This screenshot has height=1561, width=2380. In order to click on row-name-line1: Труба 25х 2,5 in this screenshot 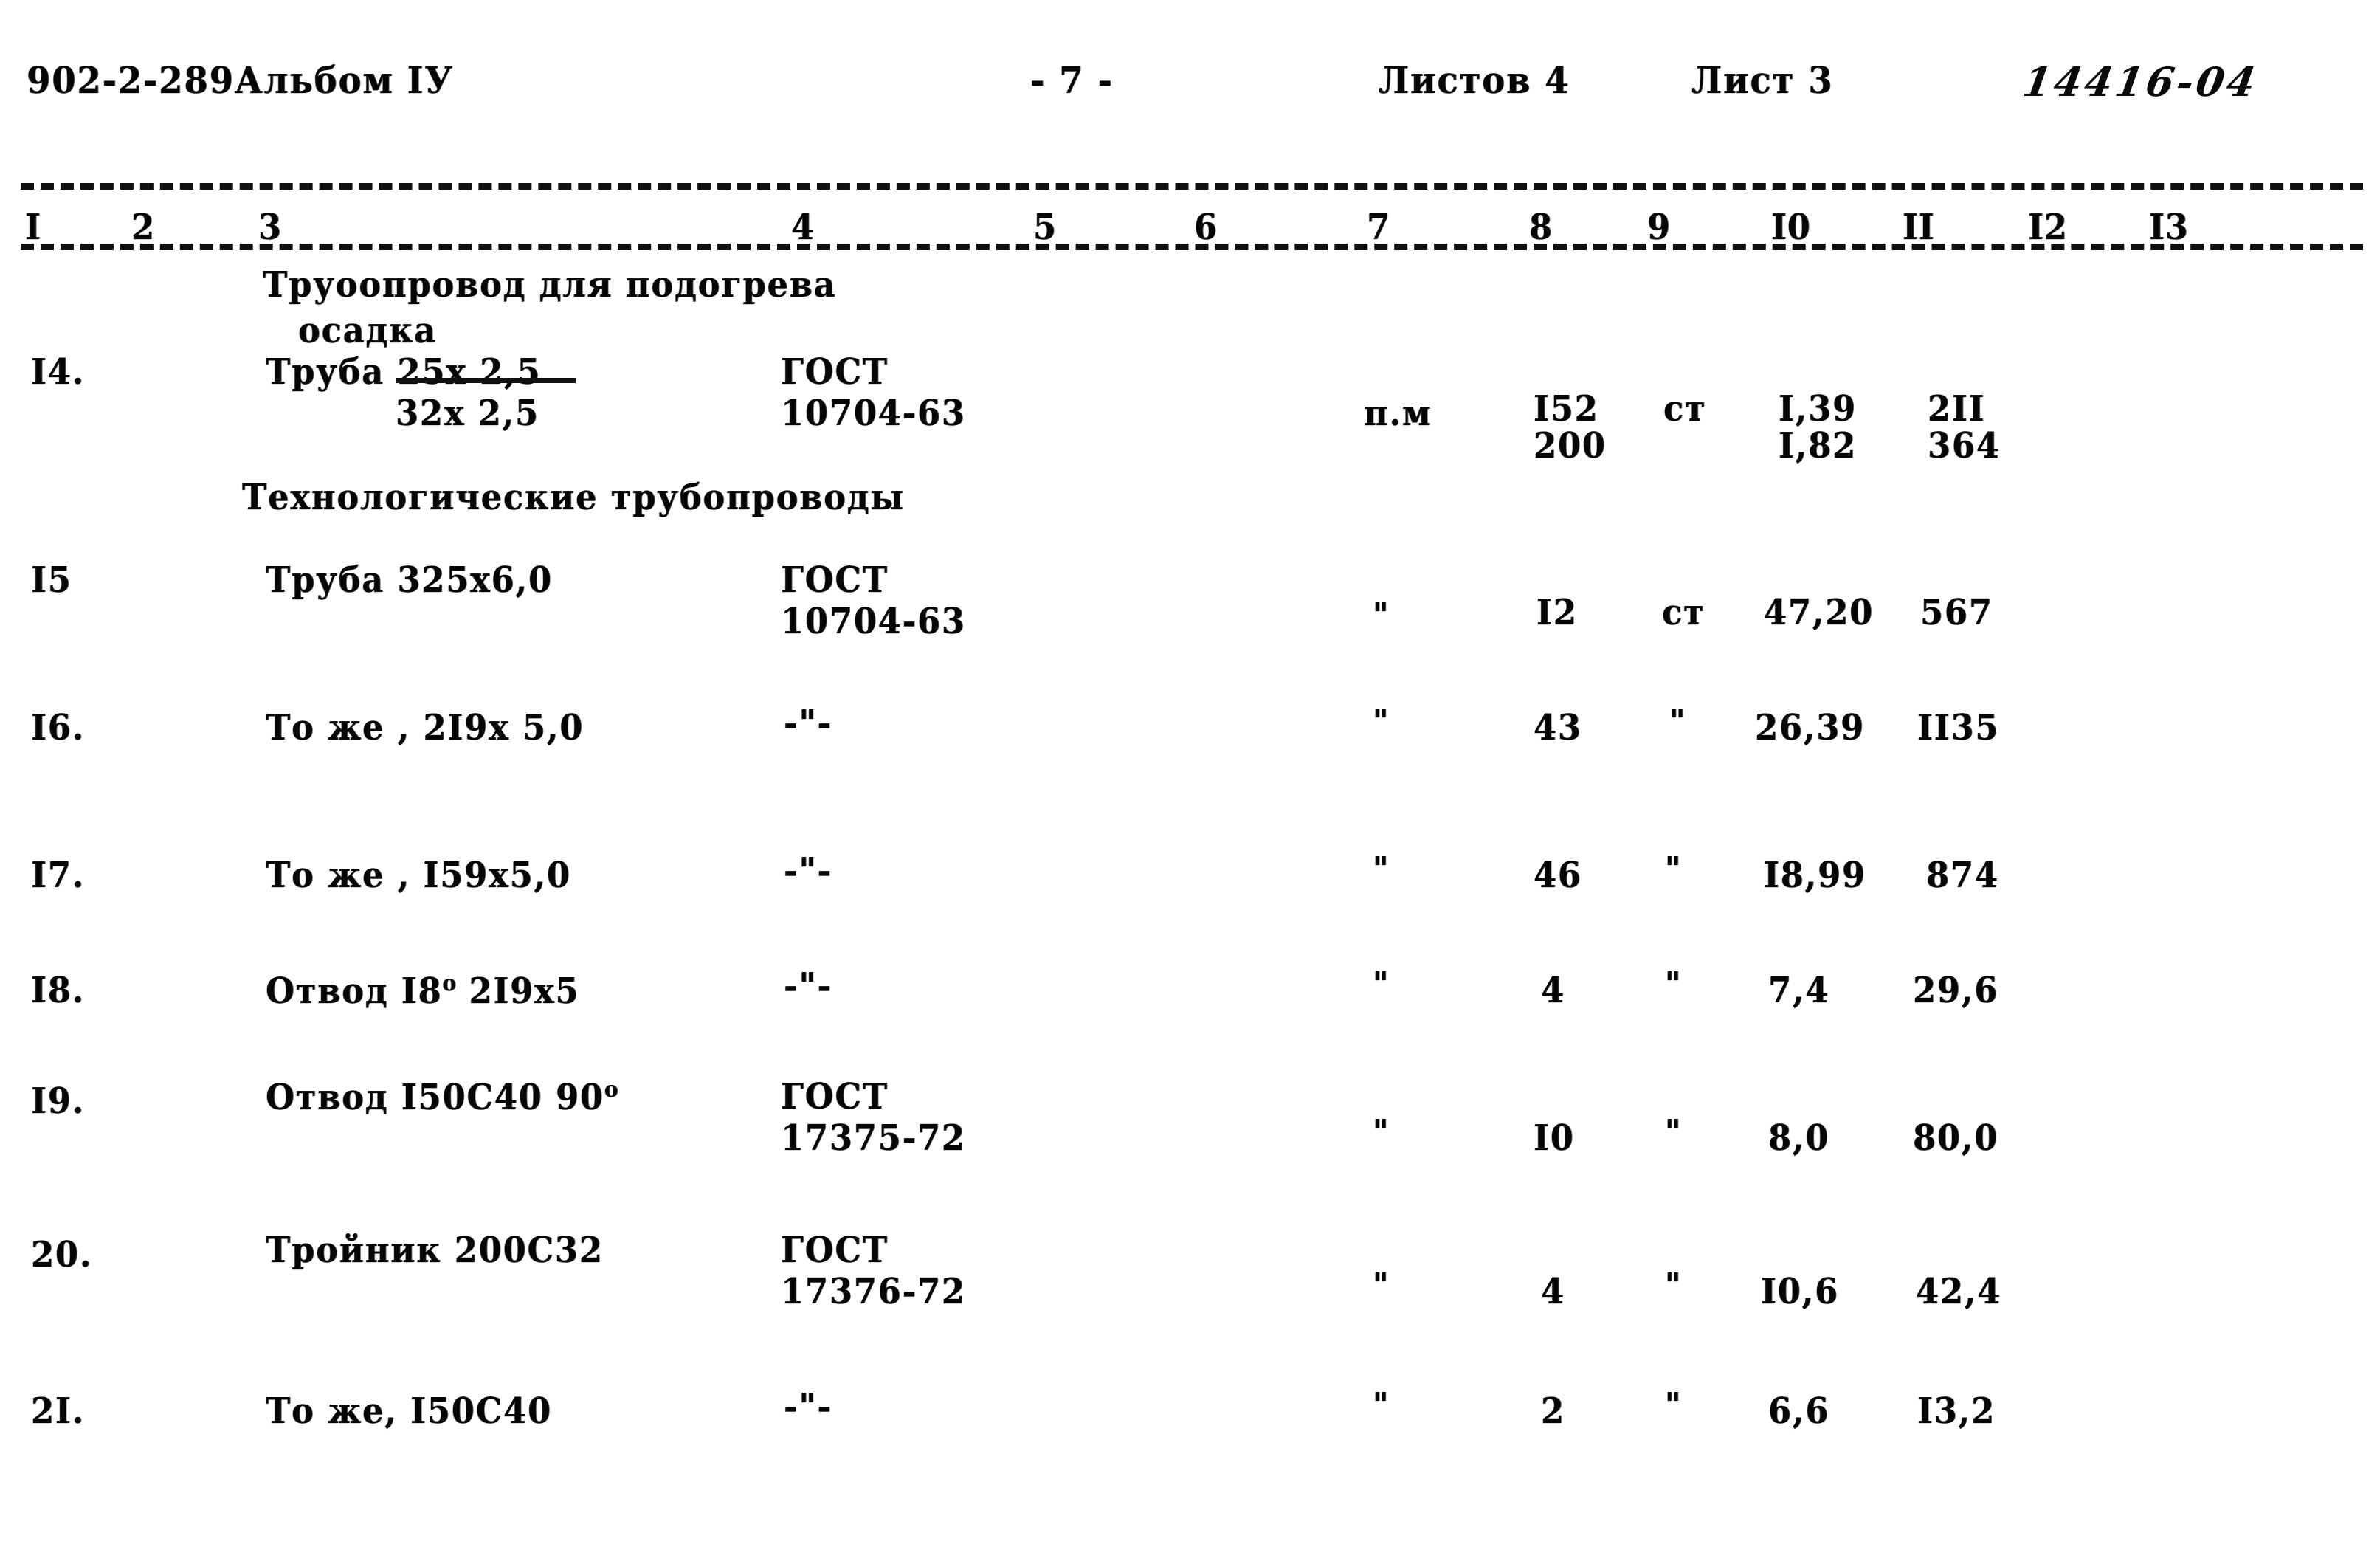, I will do `click(404, 372)`.